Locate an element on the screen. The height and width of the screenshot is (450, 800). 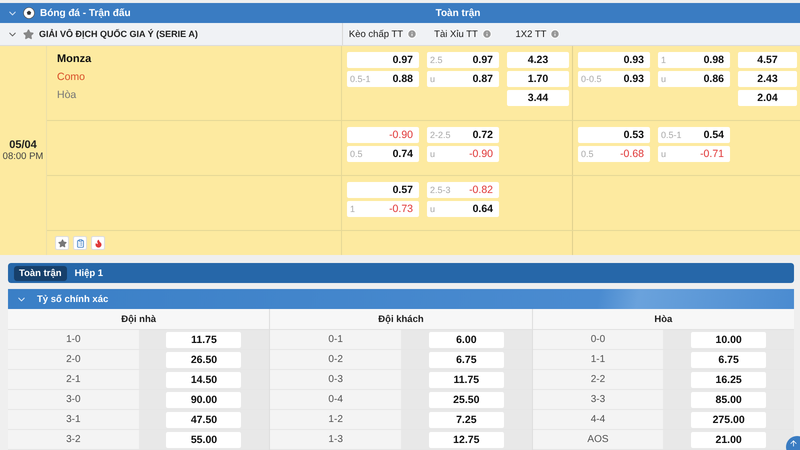
clipboard-icon is located at coordinates (80, 243).